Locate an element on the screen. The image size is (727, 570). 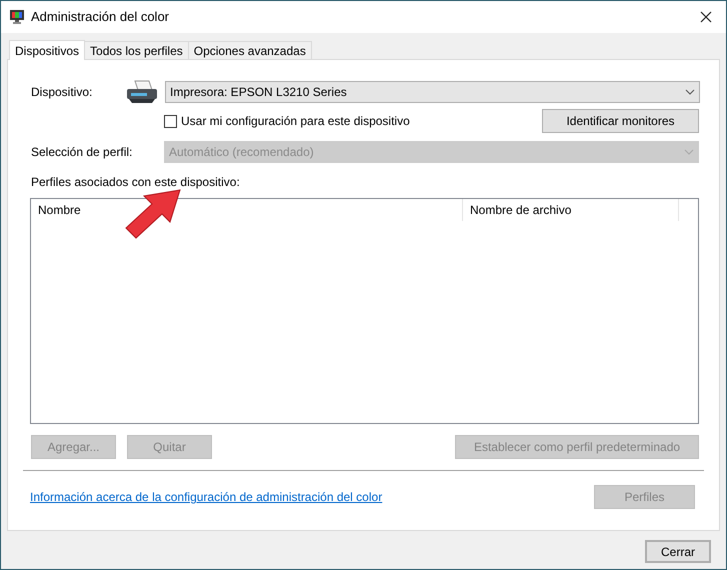
window-title: Administración del color is located at coordinates (100, 17).